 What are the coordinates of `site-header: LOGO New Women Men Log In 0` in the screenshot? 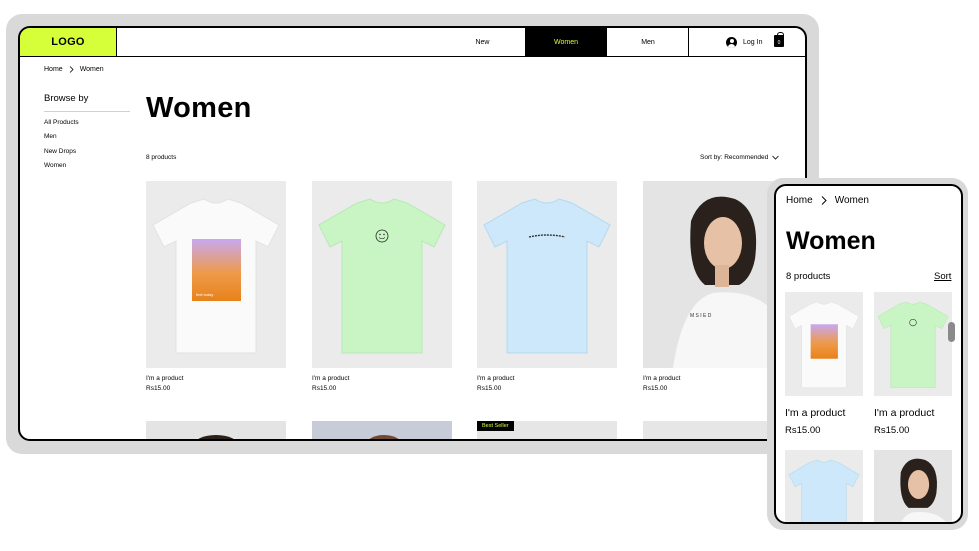 It's located at (412, 42).